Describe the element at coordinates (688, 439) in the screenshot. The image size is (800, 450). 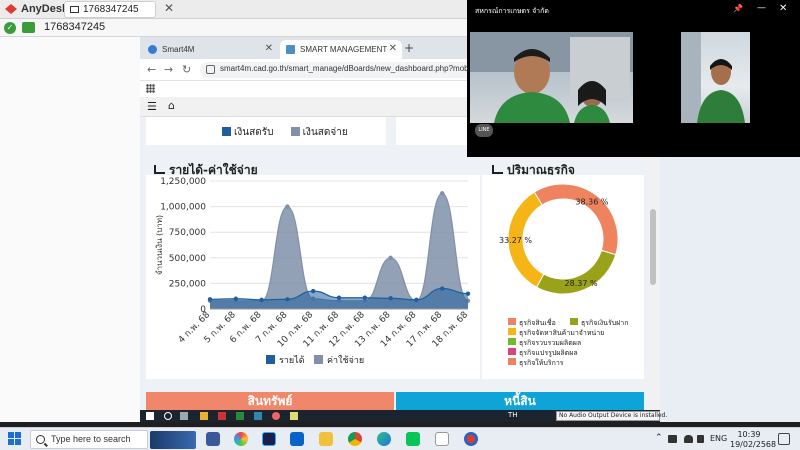
I see `network-icon` at that location.